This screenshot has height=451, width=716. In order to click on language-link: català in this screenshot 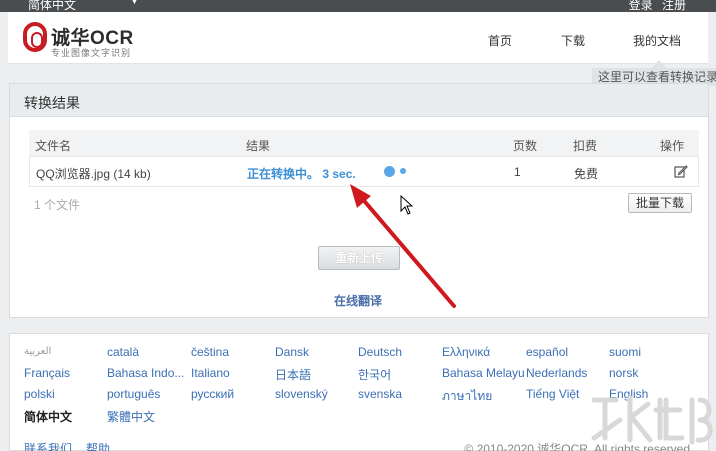, I will do `click(123, 352)`.